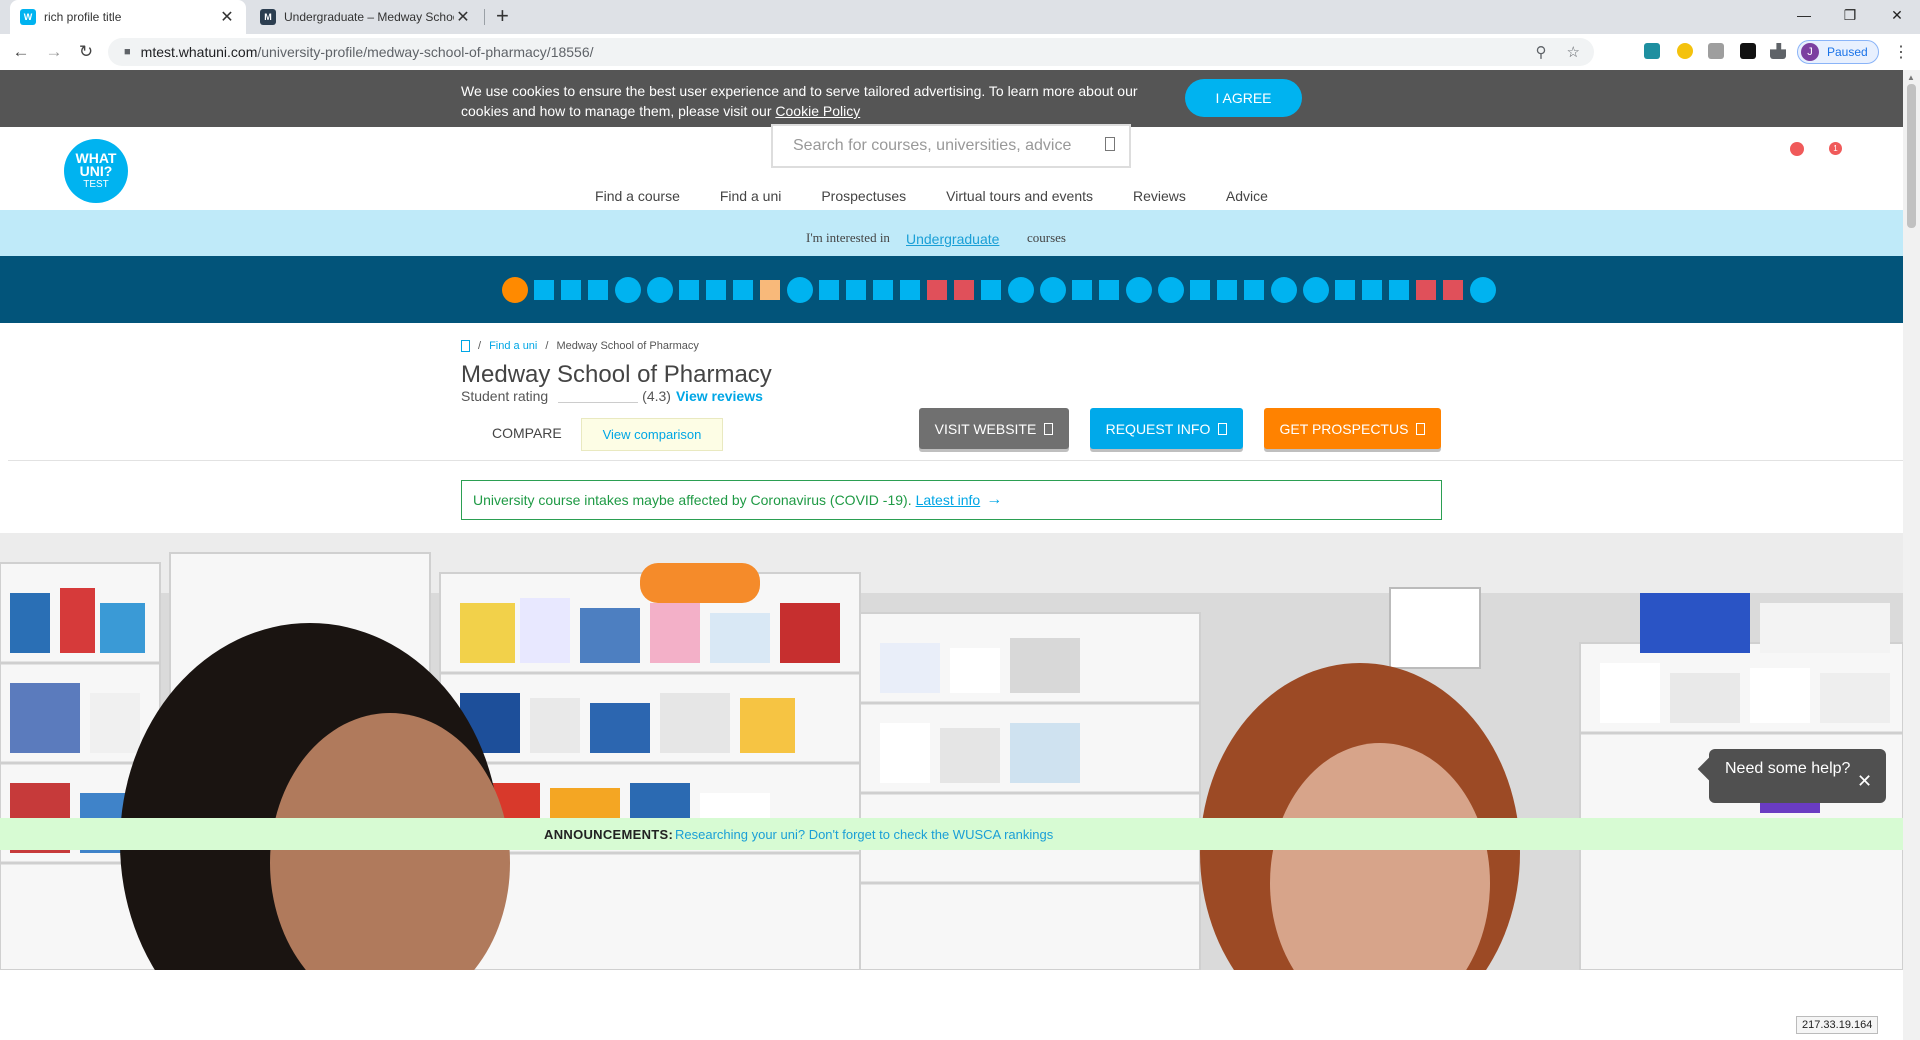  I want to click on tab-inactive: M Undergraduate – Medway Schoo ✕, so click(366, 17).